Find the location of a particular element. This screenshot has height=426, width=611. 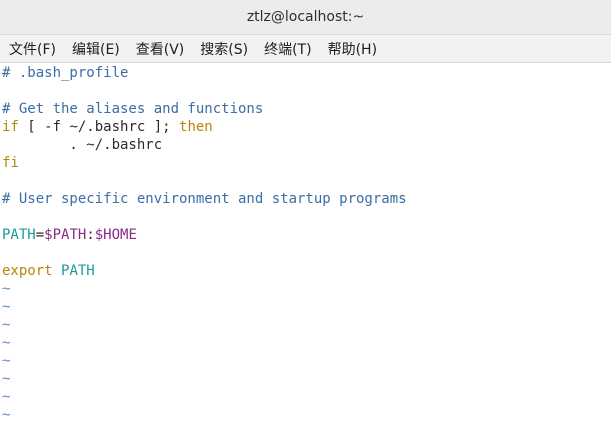

window-title: ztlz@localhost:~ is located at coordinates (305, 17).